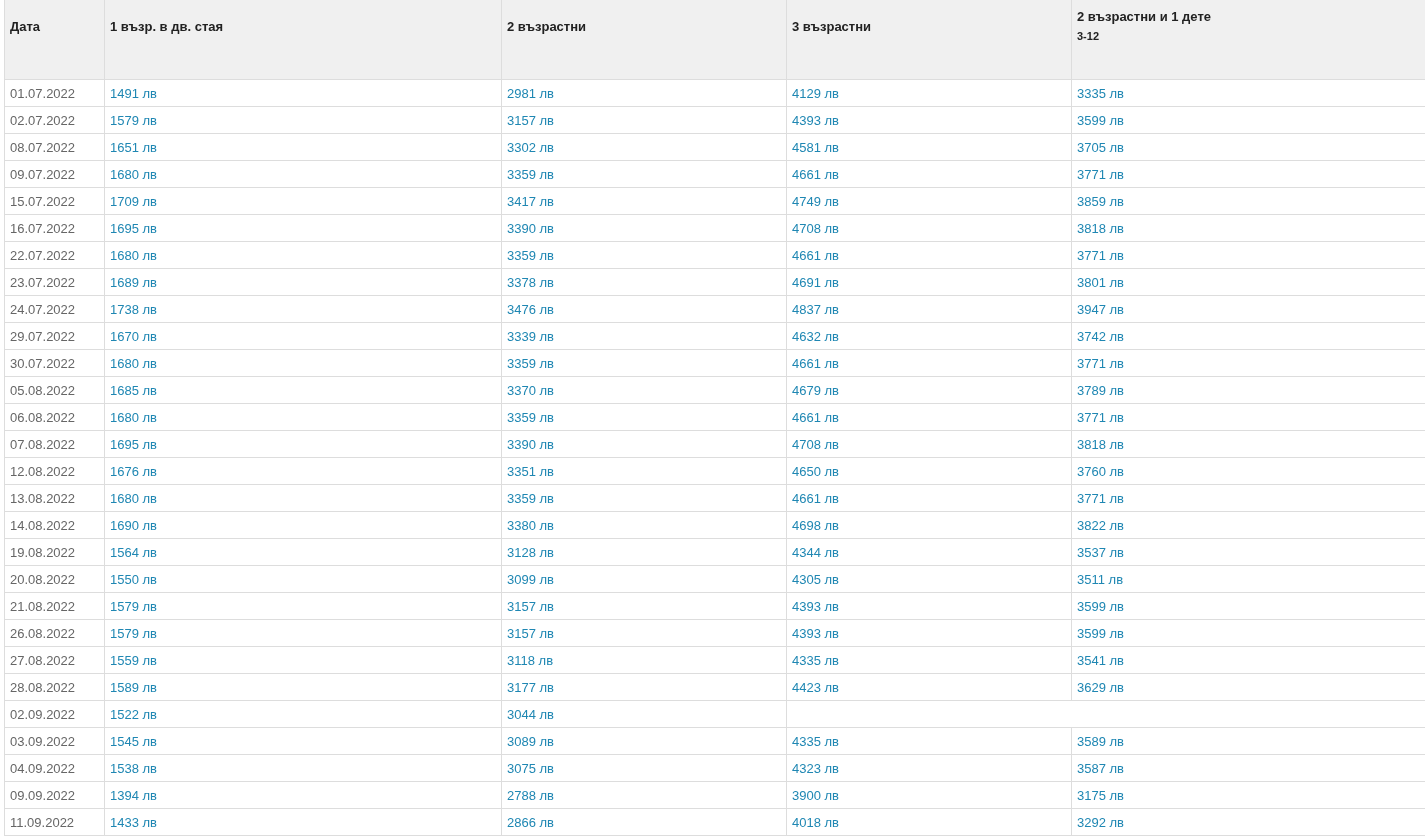 The width and height of the screenshot is (1425, 836). Describe the element at coordinates (531, 822) in the screenshot. I see `price-link: 2866 лв` at that location.